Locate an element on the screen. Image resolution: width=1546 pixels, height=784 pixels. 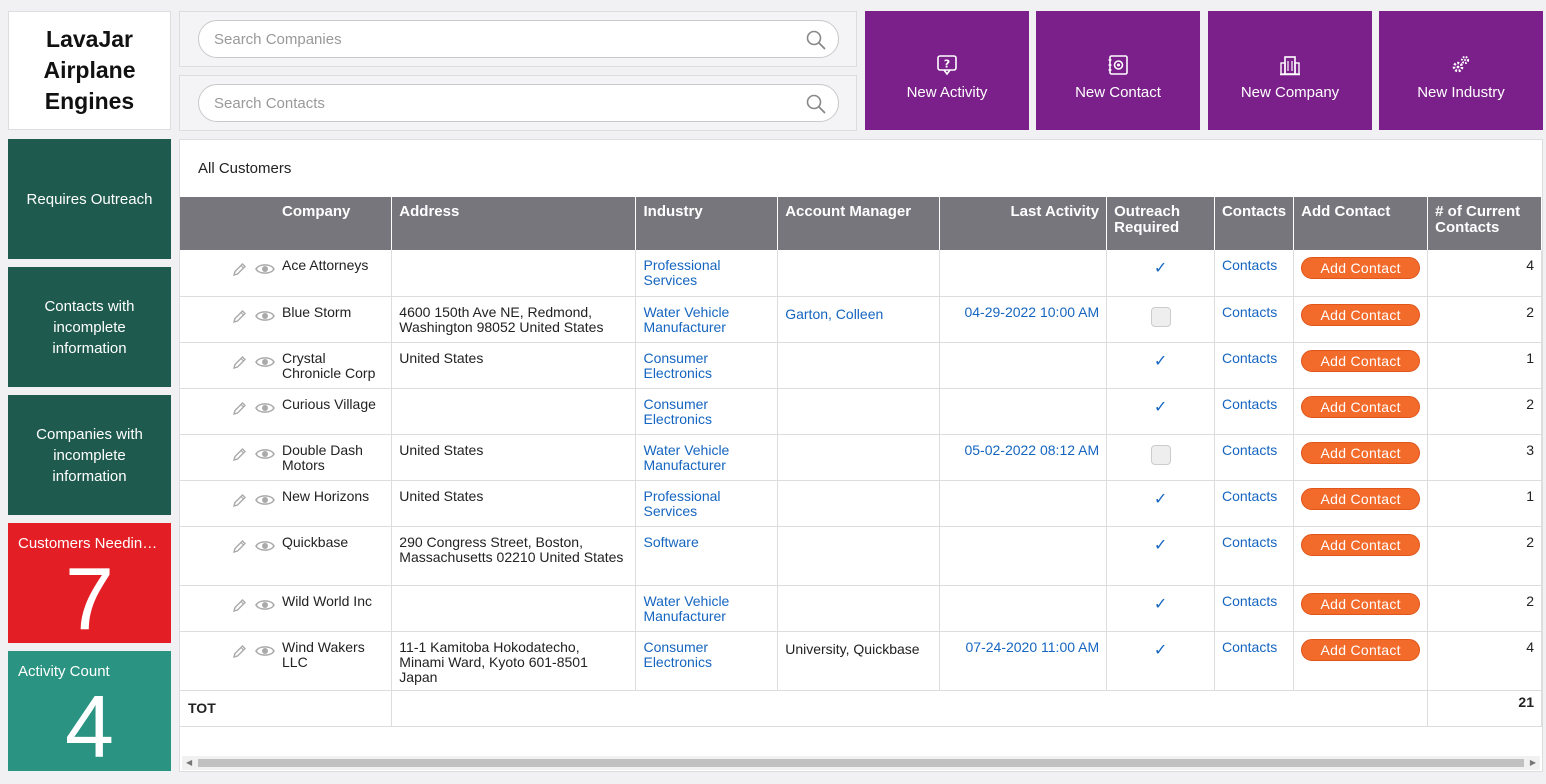
search-contacts-input is located at coordinates (502, 103).